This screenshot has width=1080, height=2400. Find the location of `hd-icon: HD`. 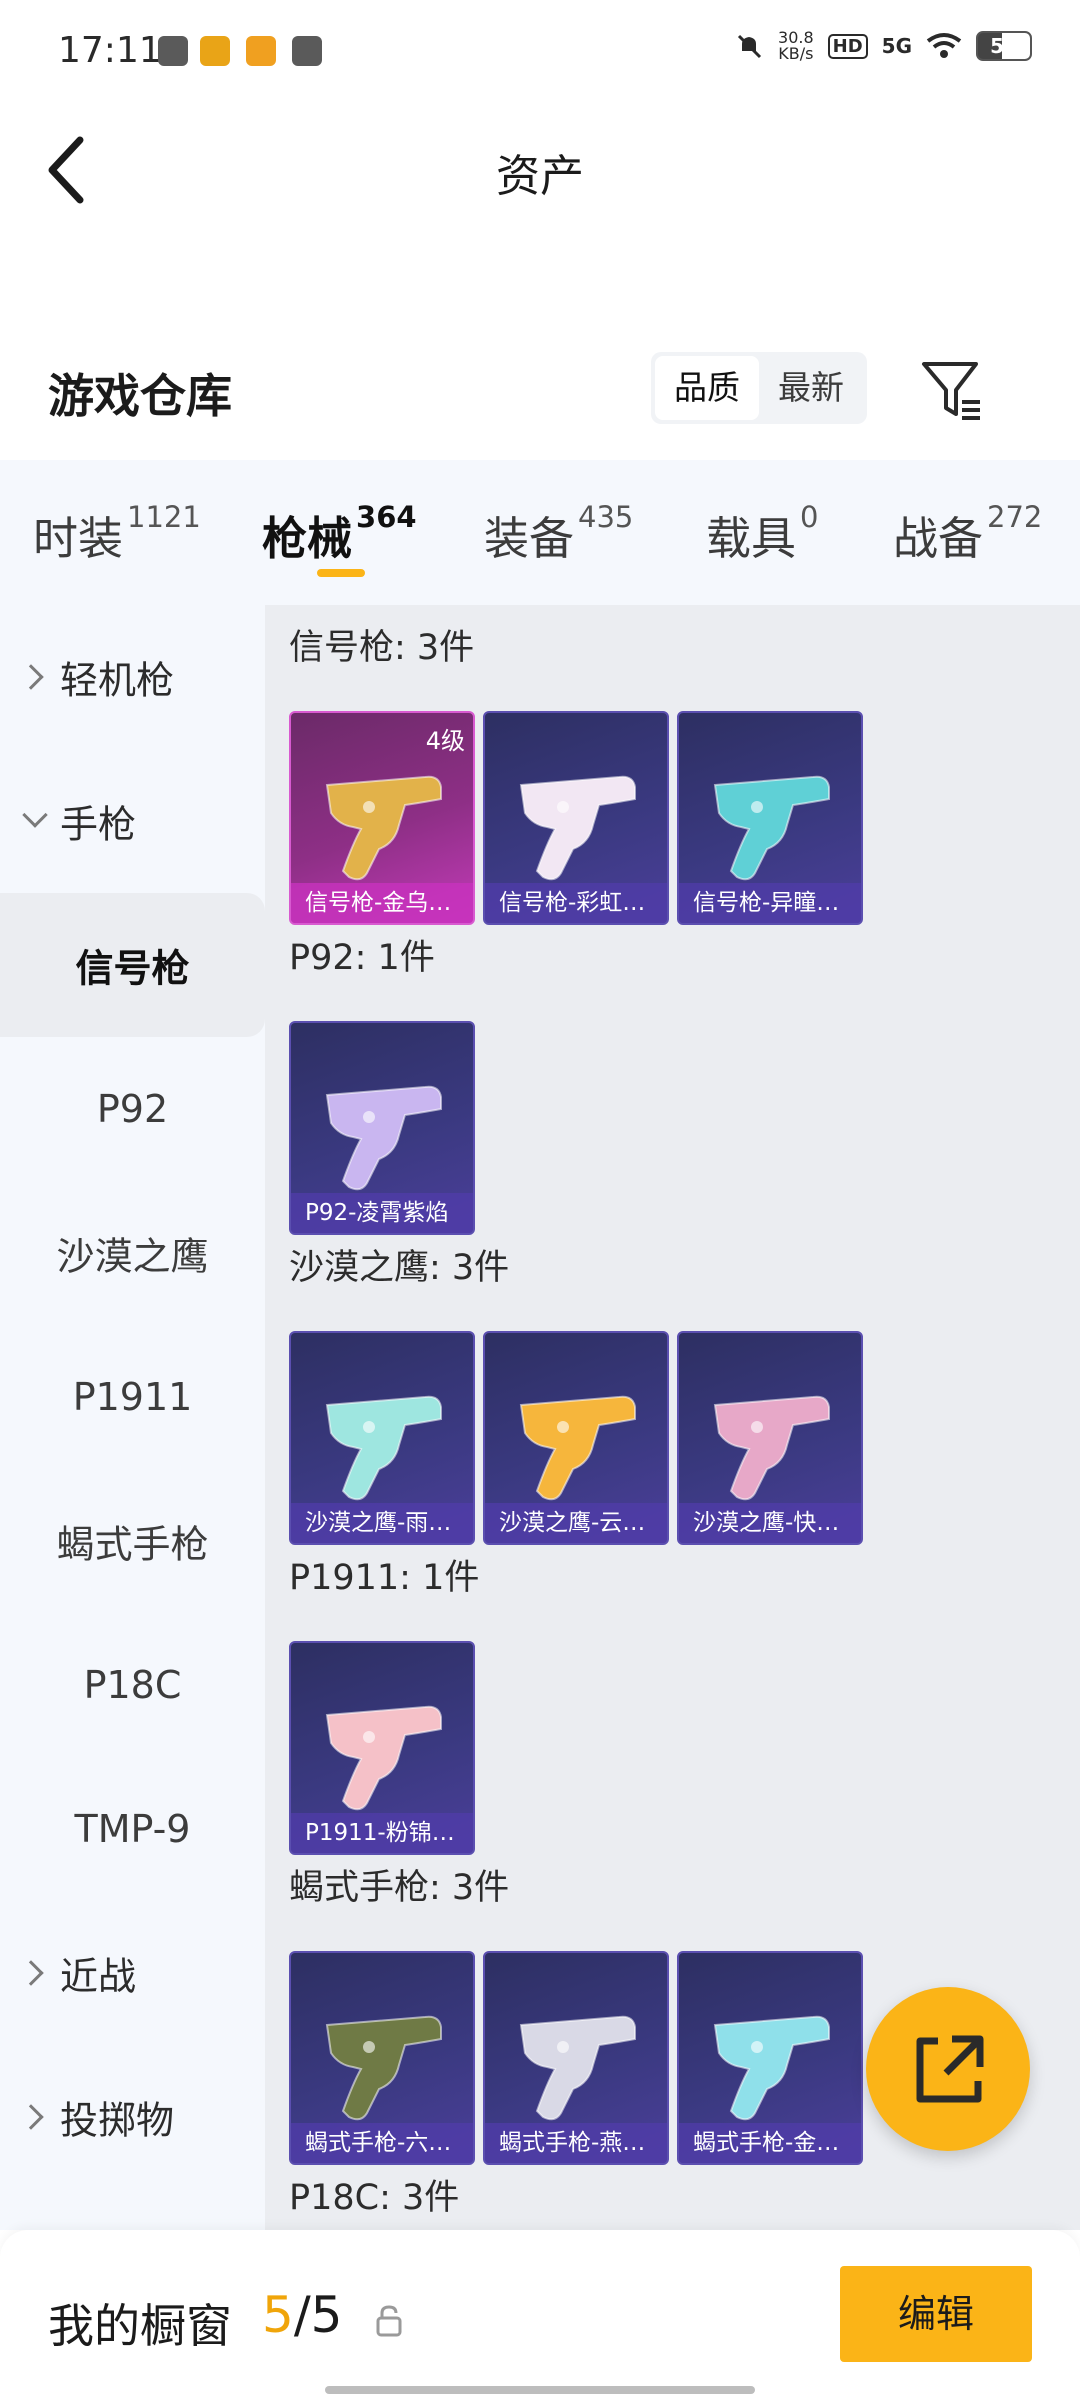

hd-icon: HD is located at coordinates (847, 46).